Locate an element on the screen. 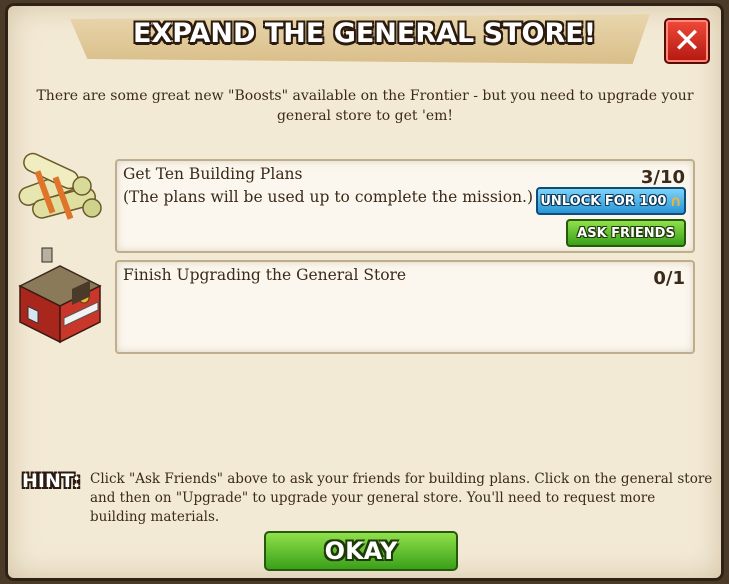 This screenshot has width=729, height=584. close-icon: ✕ is located at coordinates (687, 41).